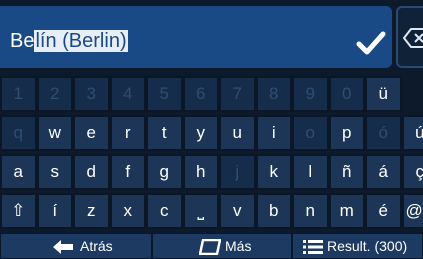  Describe the element at coordinates (310, 211) in the screenshot. I see `key-n: n` at that location.